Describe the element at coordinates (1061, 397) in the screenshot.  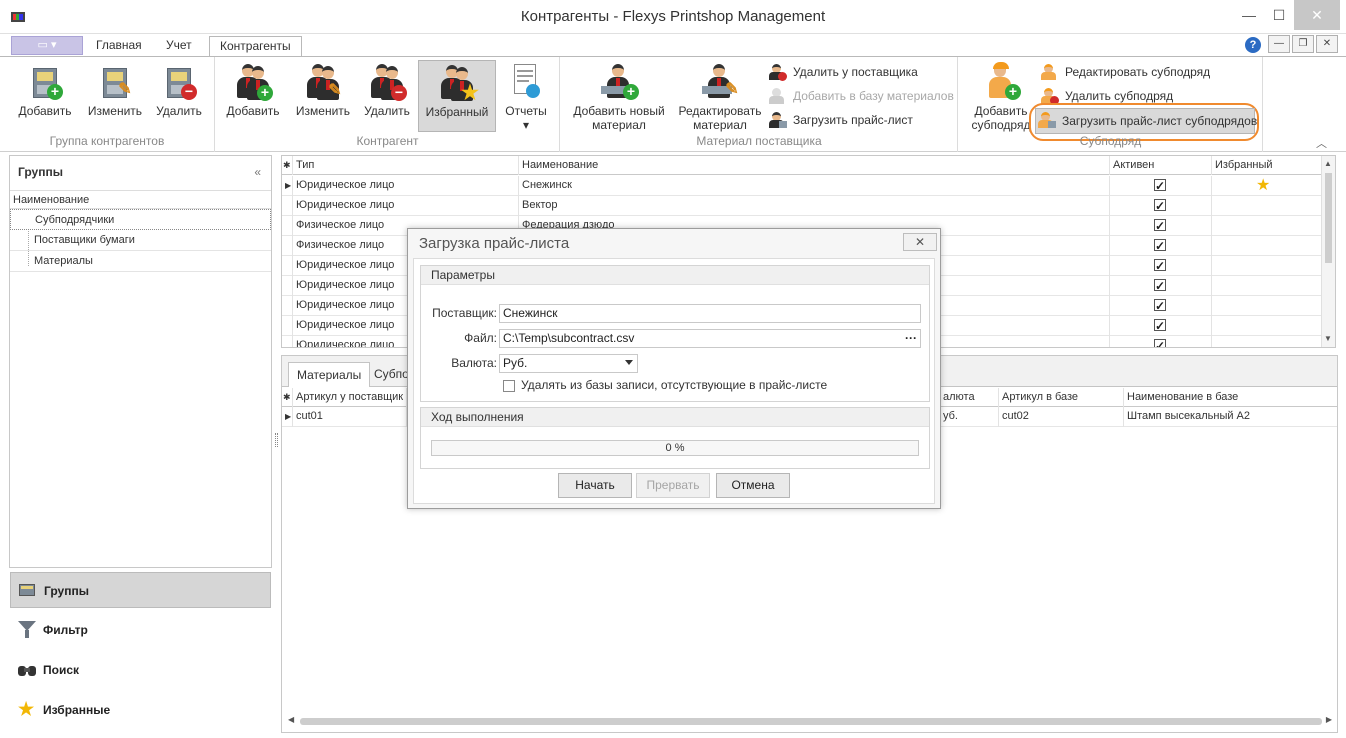
I see `column-header-db-sku: Артикул в базе` at that location.